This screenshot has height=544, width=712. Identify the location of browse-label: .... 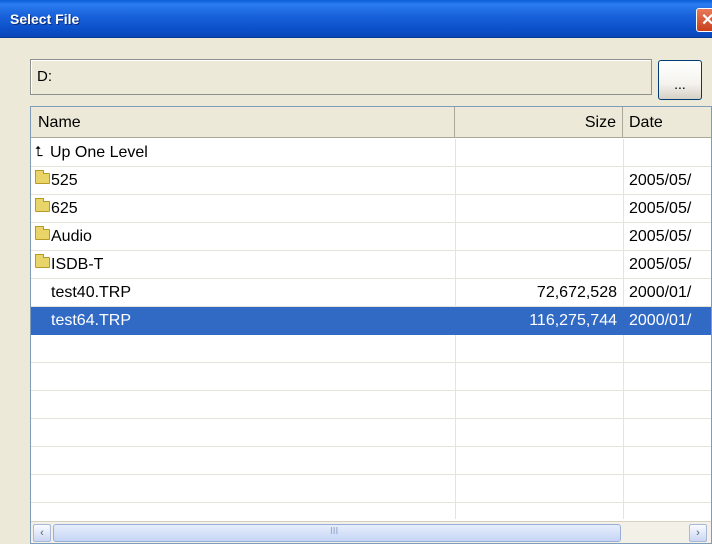
(680, 84).